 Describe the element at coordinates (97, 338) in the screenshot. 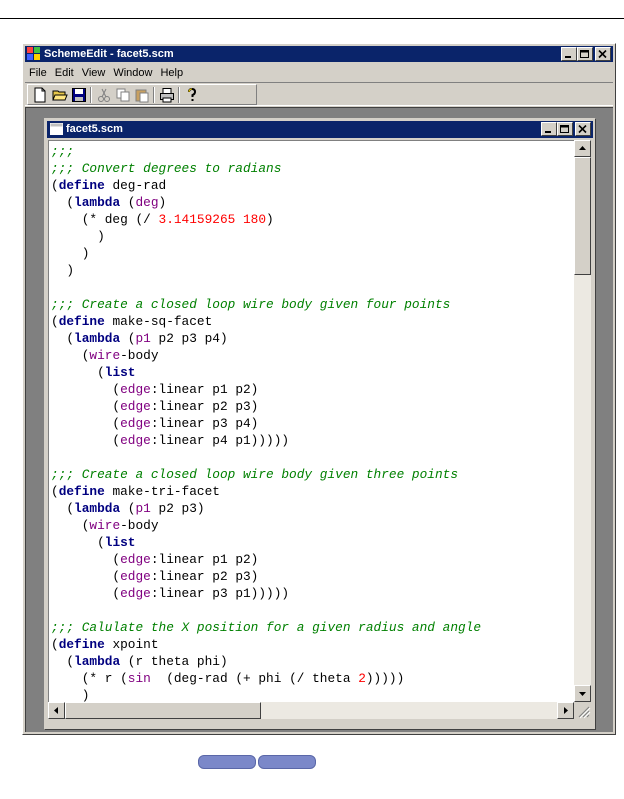

I see `code-token: lambda` at that location.